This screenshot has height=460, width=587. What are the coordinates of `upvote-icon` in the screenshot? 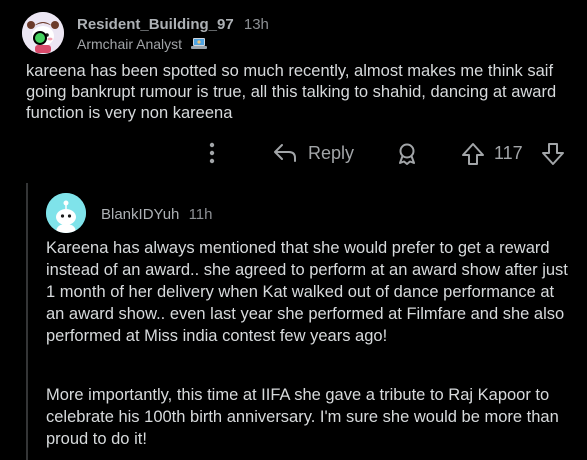 It's located at (473, 154).